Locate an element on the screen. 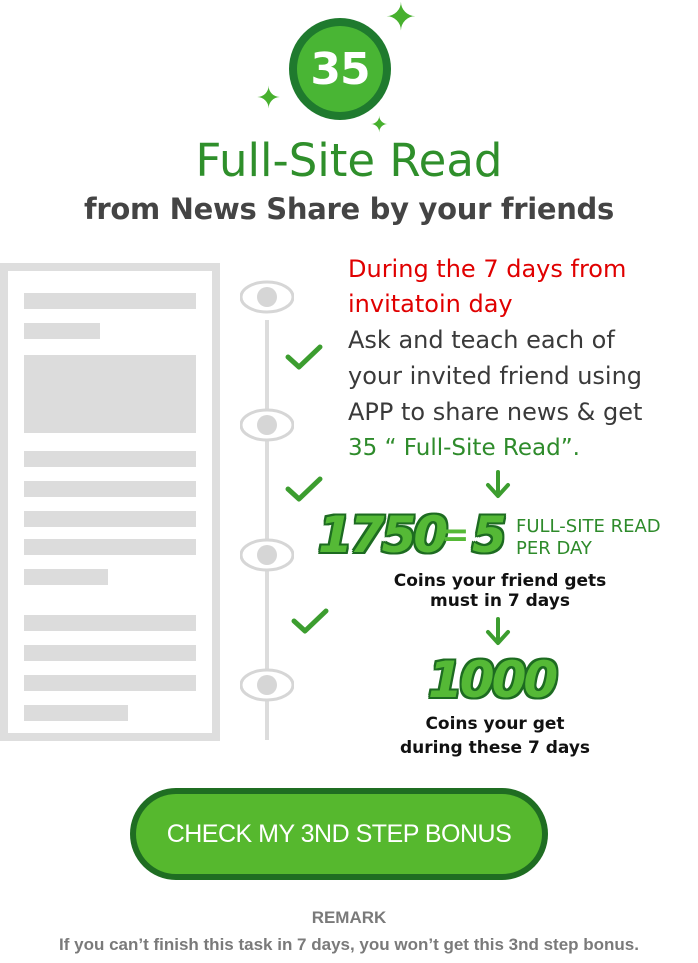 The image size is (698, 963). caption-line: Coins your get is located at coordinates (495, 724).